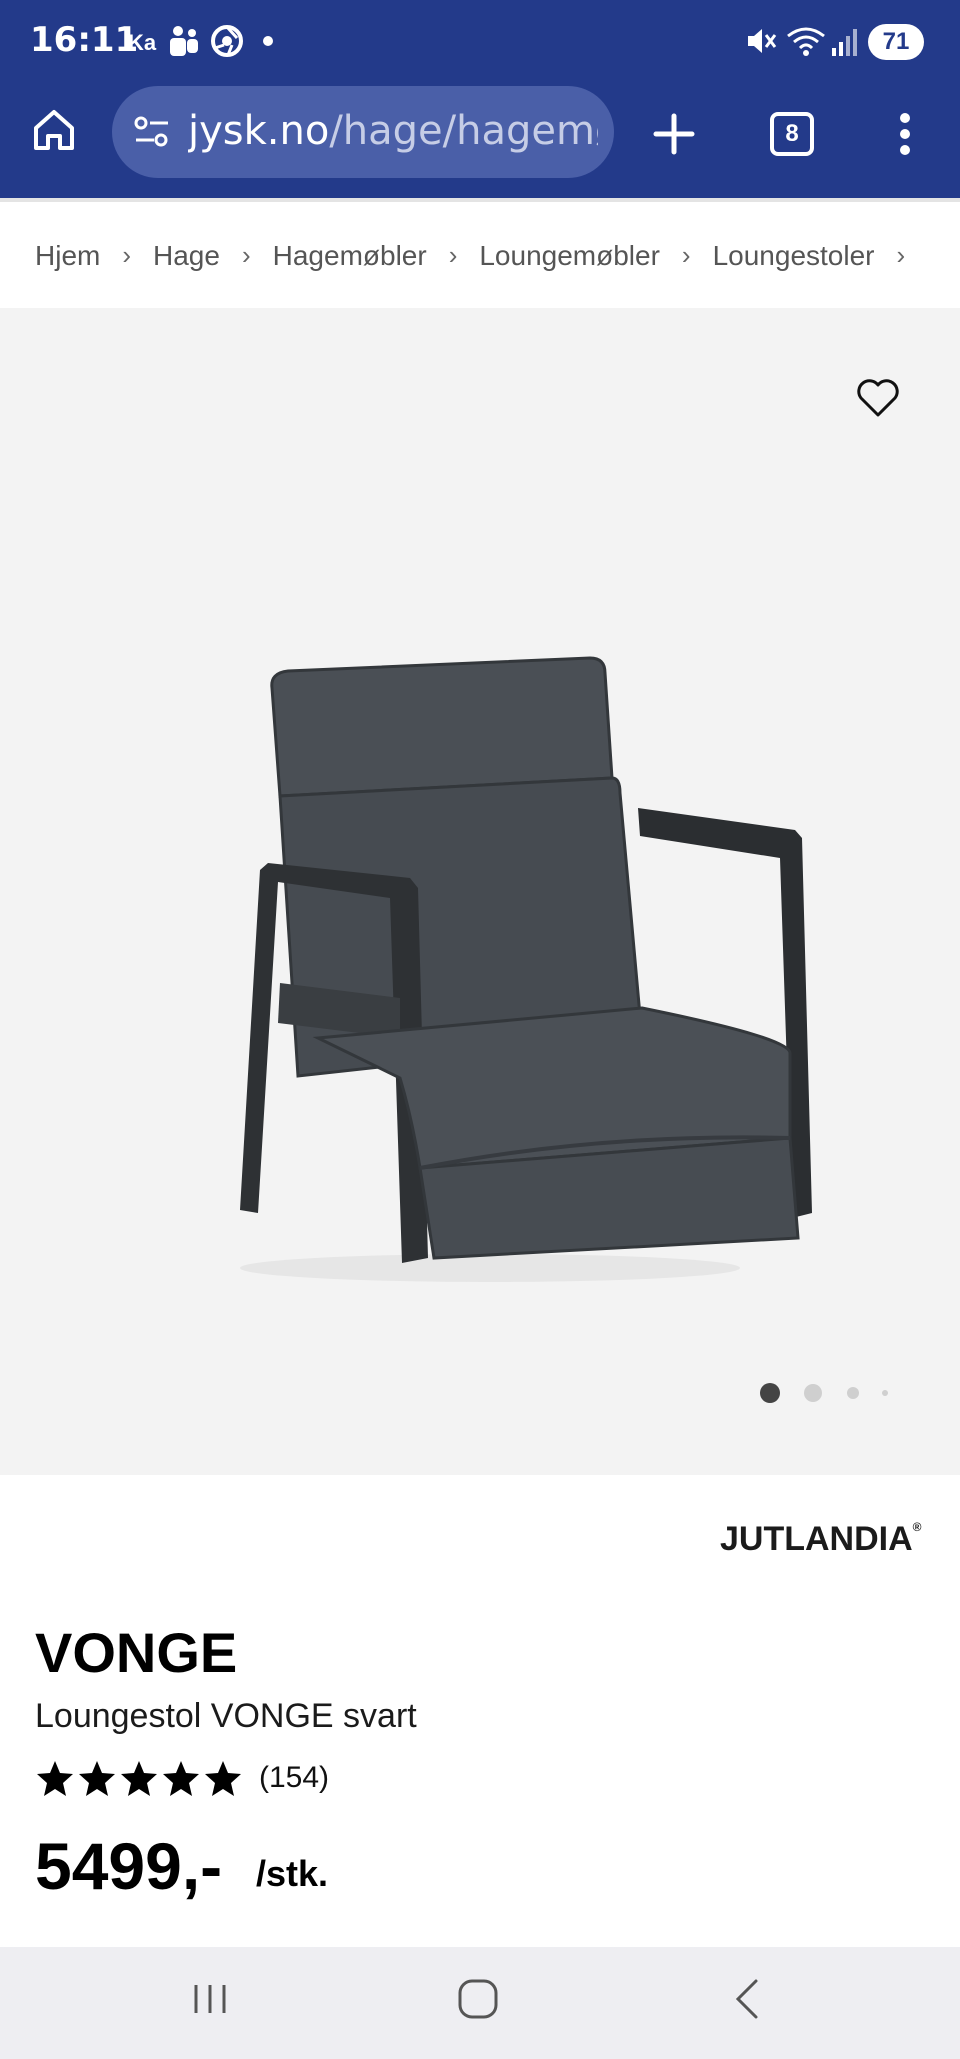  I want to click on brand-logo: JUTLANDIA®, so click(821, 1539).